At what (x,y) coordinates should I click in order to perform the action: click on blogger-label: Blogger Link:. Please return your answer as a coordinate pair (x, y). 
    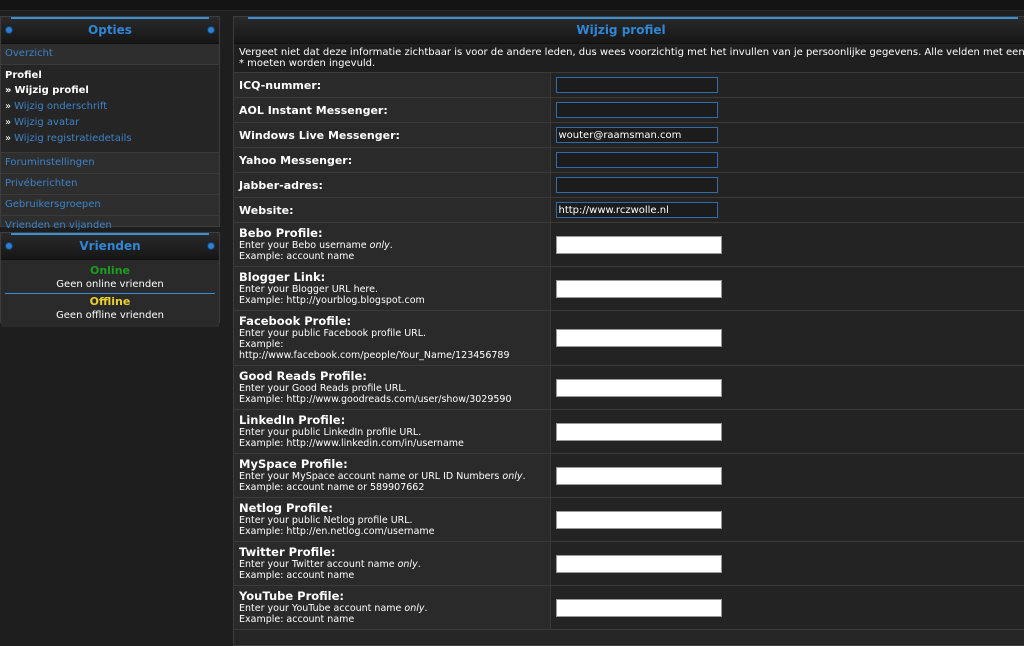
    Looking at the image, I should click on (282, 277).